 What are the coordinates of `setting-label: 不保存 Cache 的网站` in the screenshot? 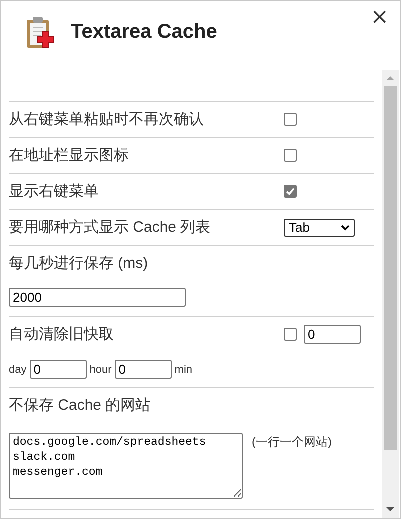 It's located at (80, 405).